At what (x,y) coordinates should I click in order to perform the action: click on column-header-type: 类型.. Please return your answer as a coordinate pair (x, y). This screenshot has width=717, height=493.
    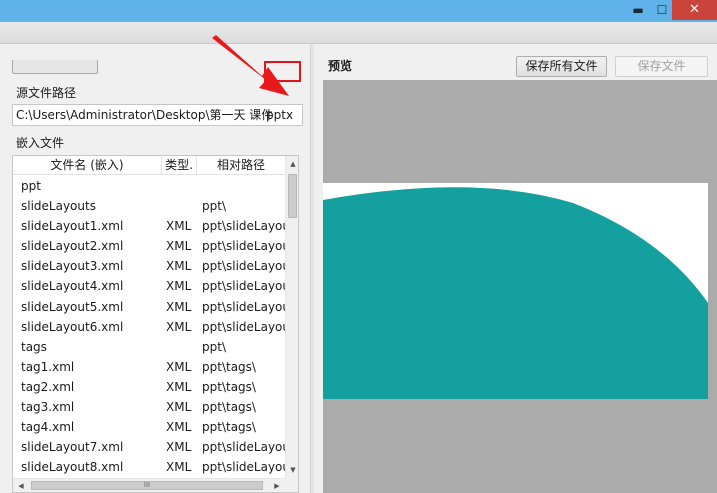
    Looking at the image, I should click on (179, 165).